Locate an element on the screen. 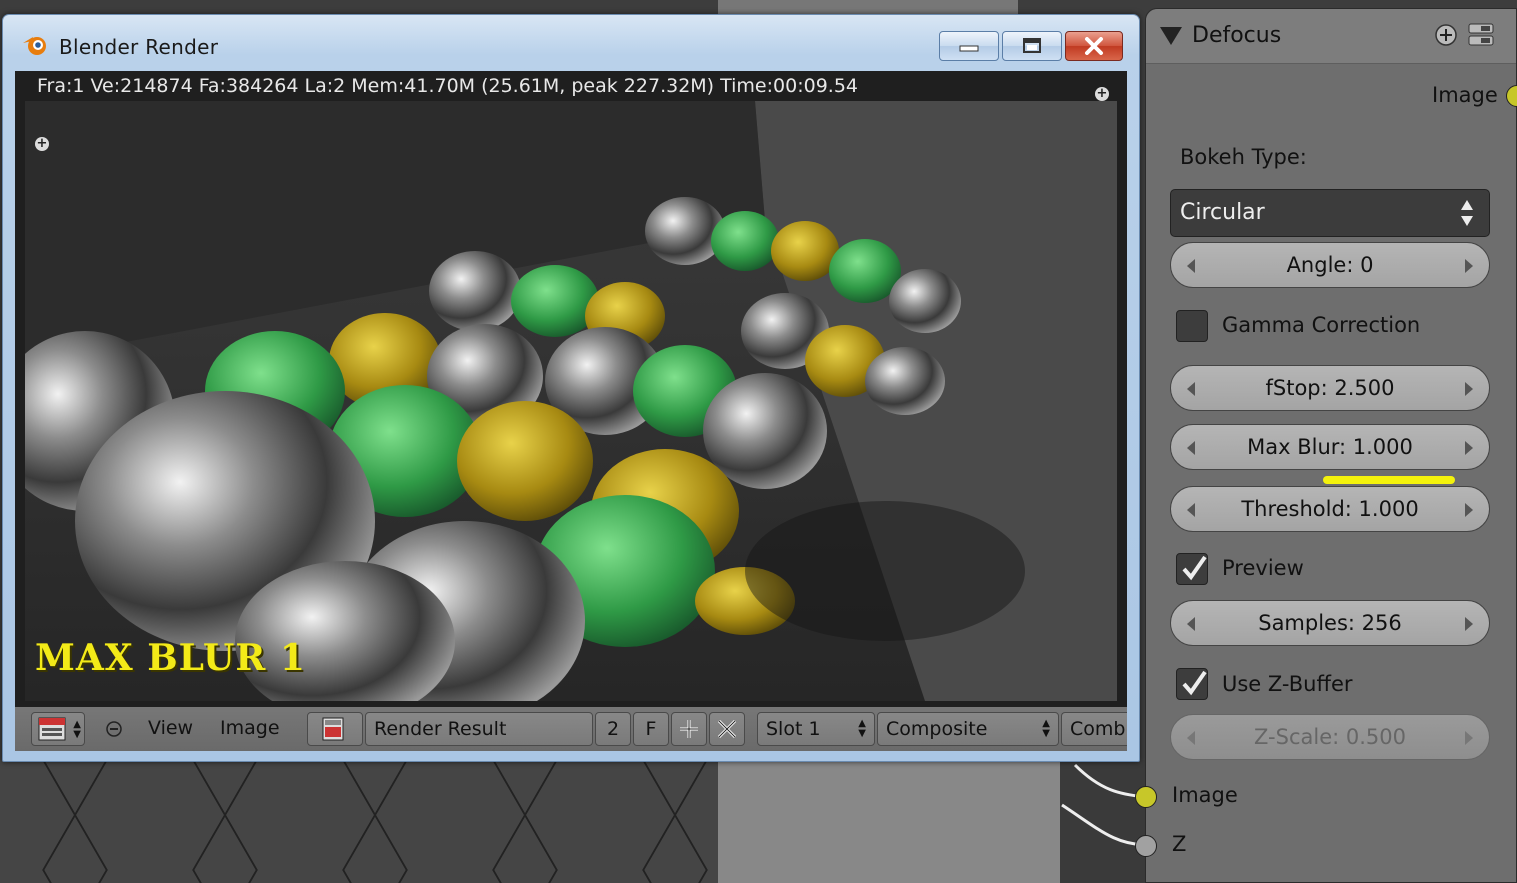 The image size is (1517, 883). image-browse-icon is located at coordinates (333, 729).